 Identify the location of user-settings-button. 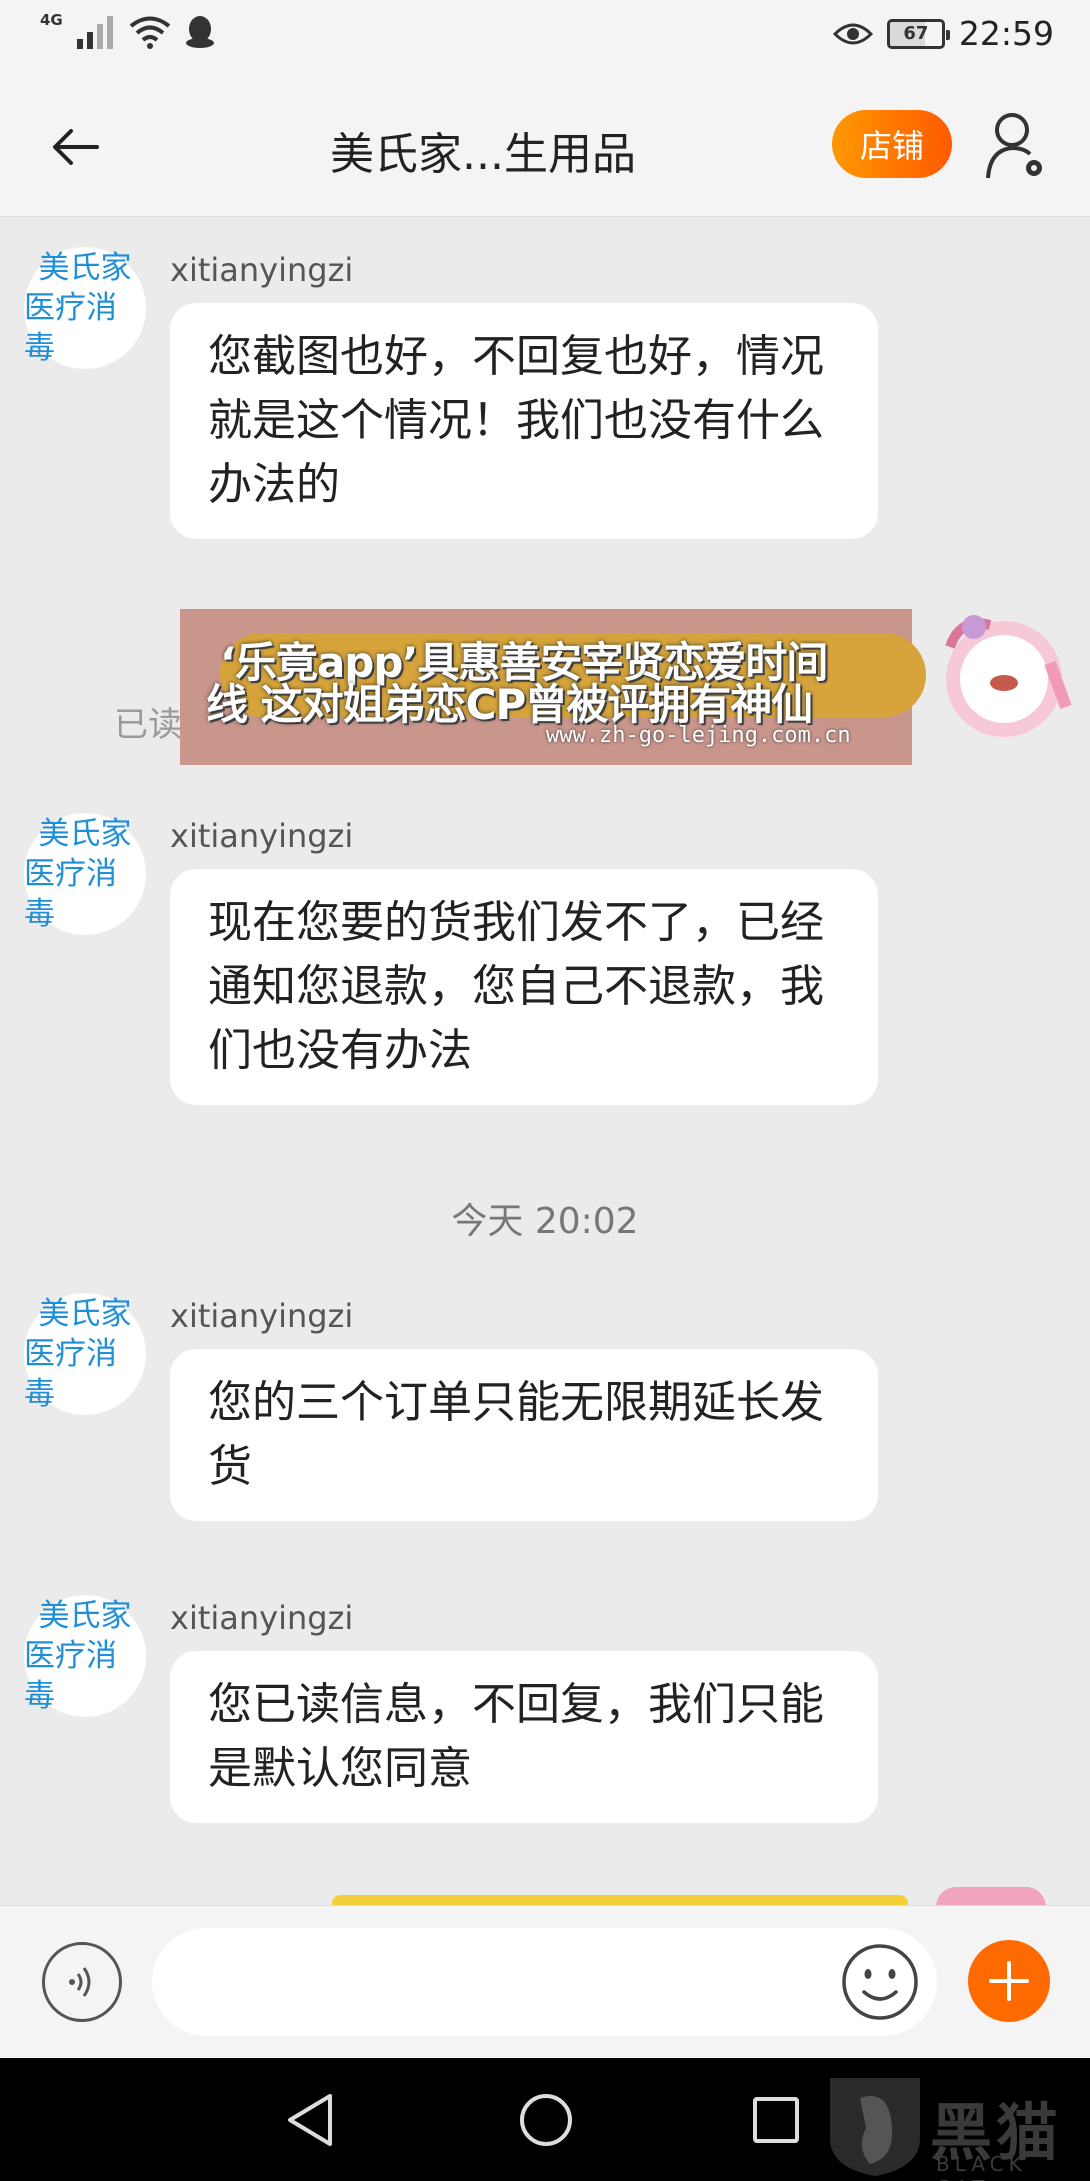
(1019, 146).